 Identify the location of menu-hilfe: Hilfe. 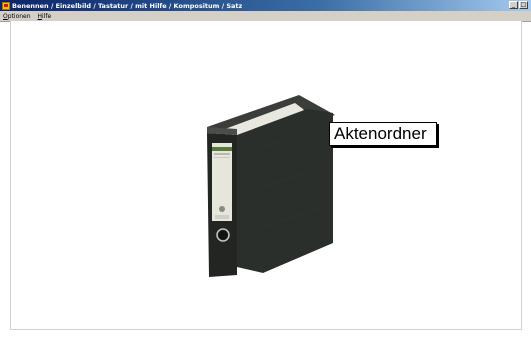
(45, 16).